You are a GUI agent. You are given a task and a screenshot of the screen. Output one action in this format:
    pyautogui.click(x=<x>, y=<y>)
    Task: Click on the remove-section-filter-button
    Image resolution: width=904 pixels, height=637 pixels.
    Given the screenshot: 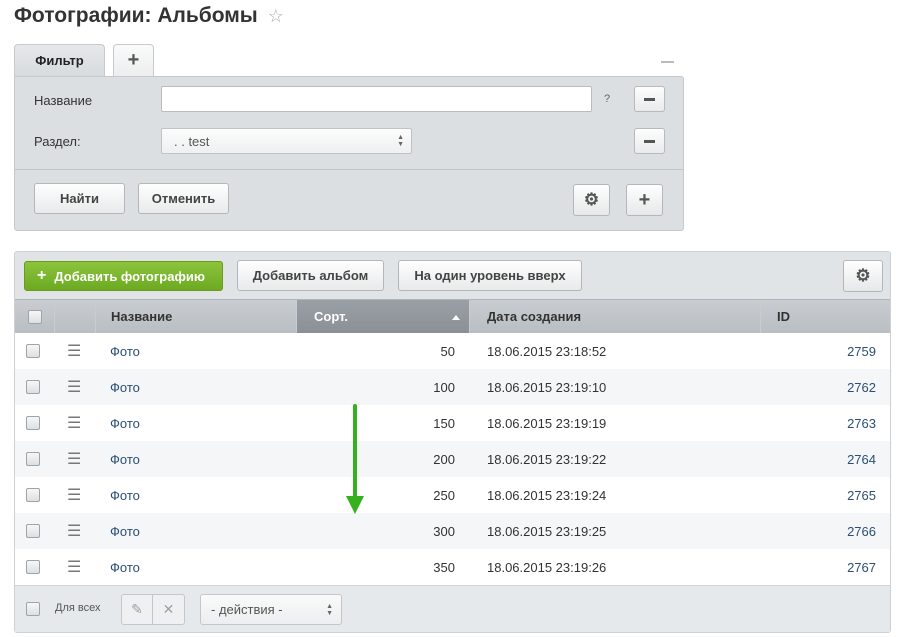 What is the action you would take?
    pyautogui.click(x=649, y=141)
    